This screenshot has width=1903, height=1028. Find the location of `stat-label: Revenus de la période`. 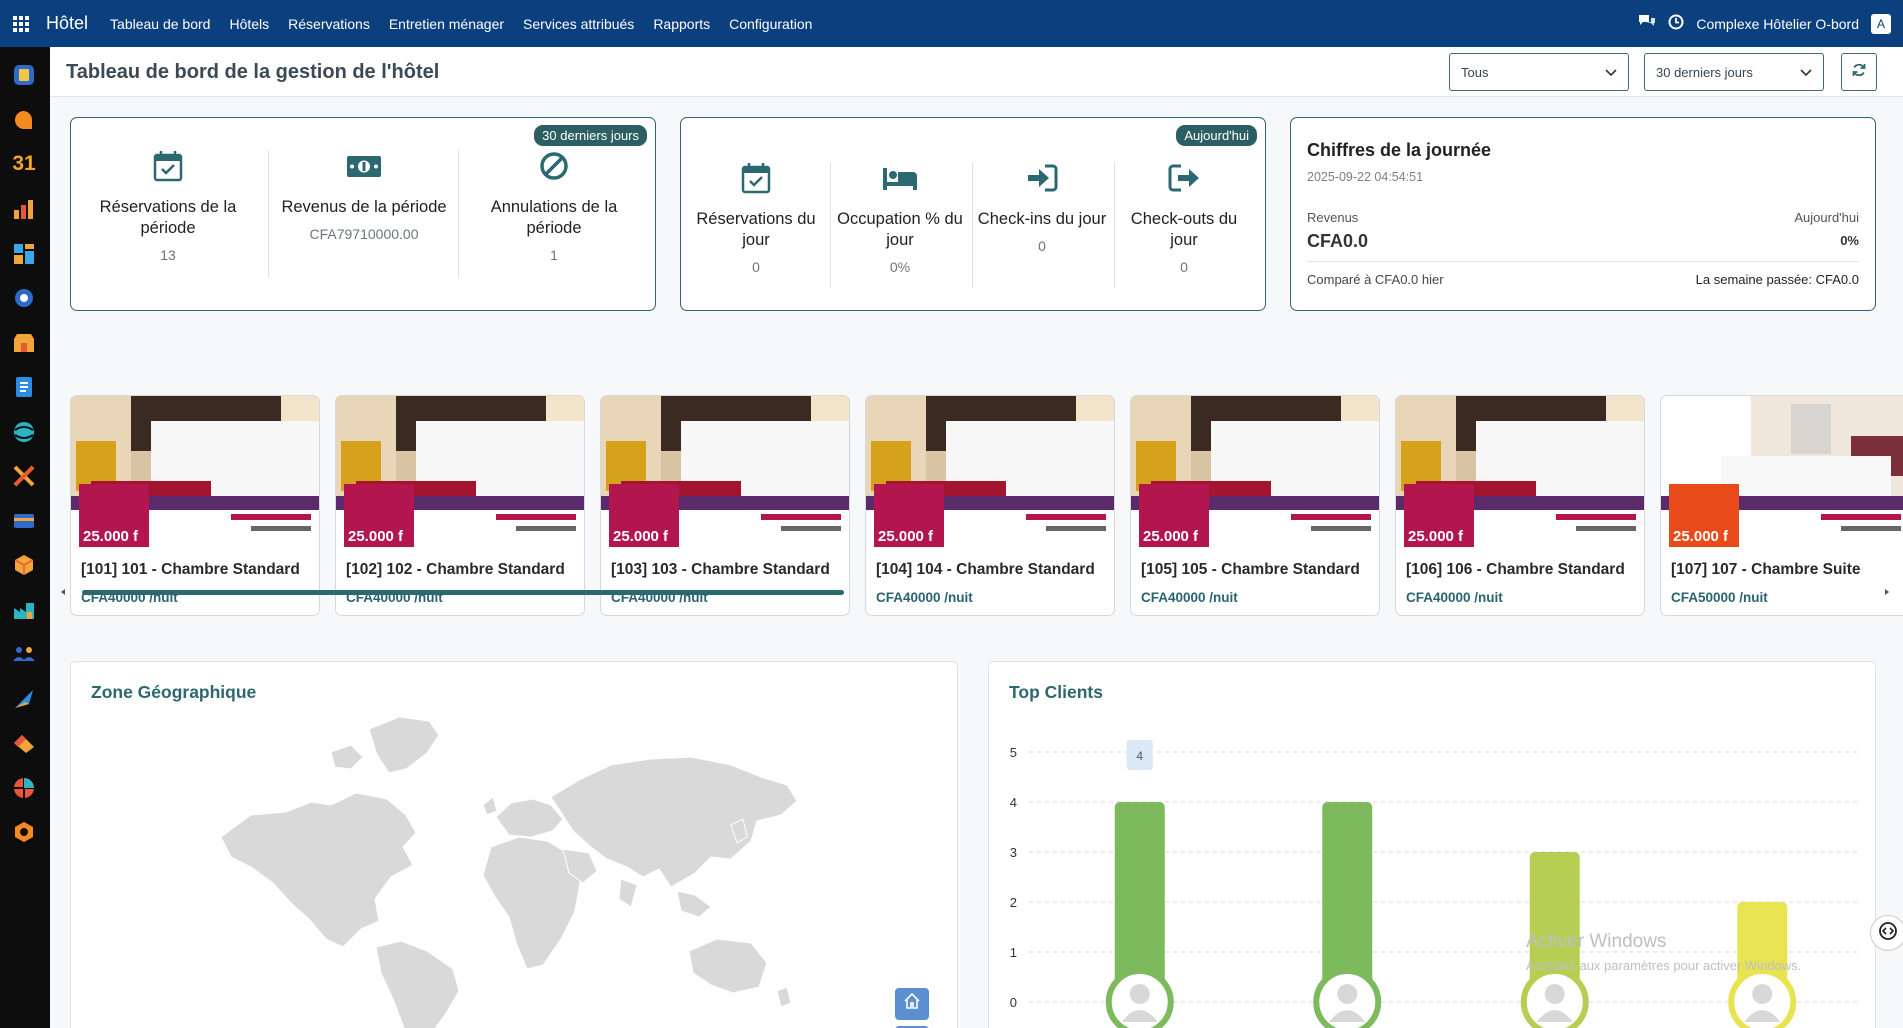

stat-label: Revenus de la période is located at coordinates (364, 207).